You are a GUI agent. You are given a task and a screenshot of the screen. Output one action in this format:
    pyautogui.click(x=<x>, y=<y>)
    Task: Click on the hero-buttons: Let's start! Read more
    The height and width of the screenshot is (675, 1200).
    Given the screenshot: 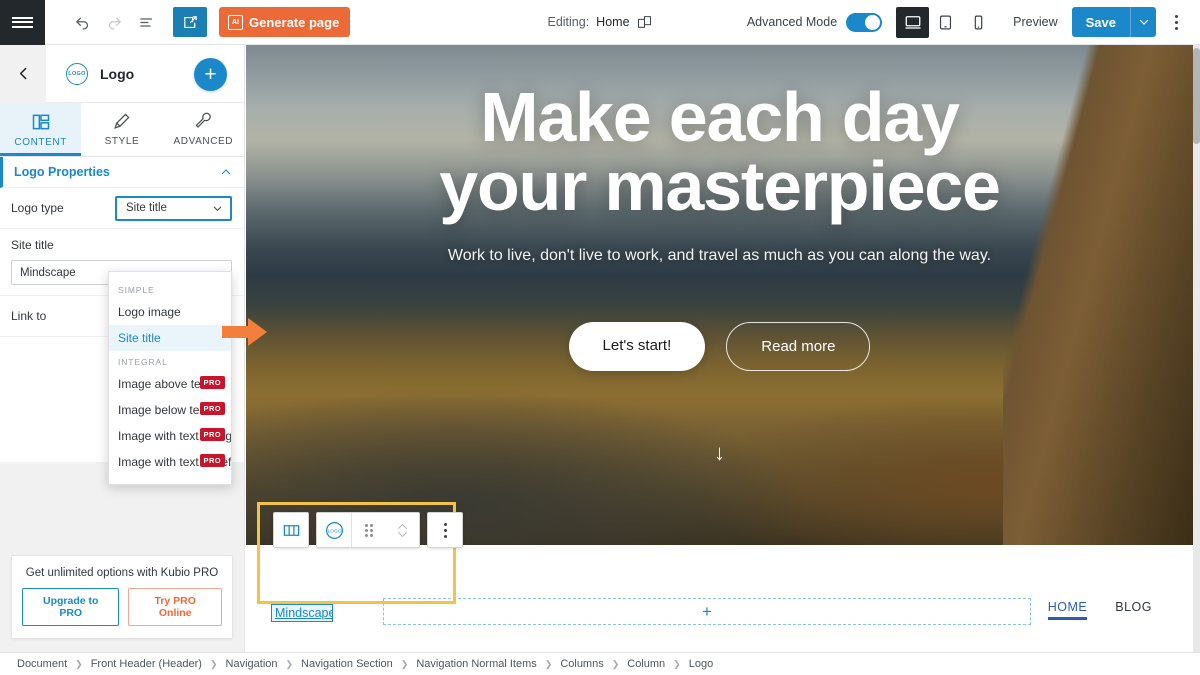 What is the action you would take?
    pyautogui.click(x=719, y=346)
    